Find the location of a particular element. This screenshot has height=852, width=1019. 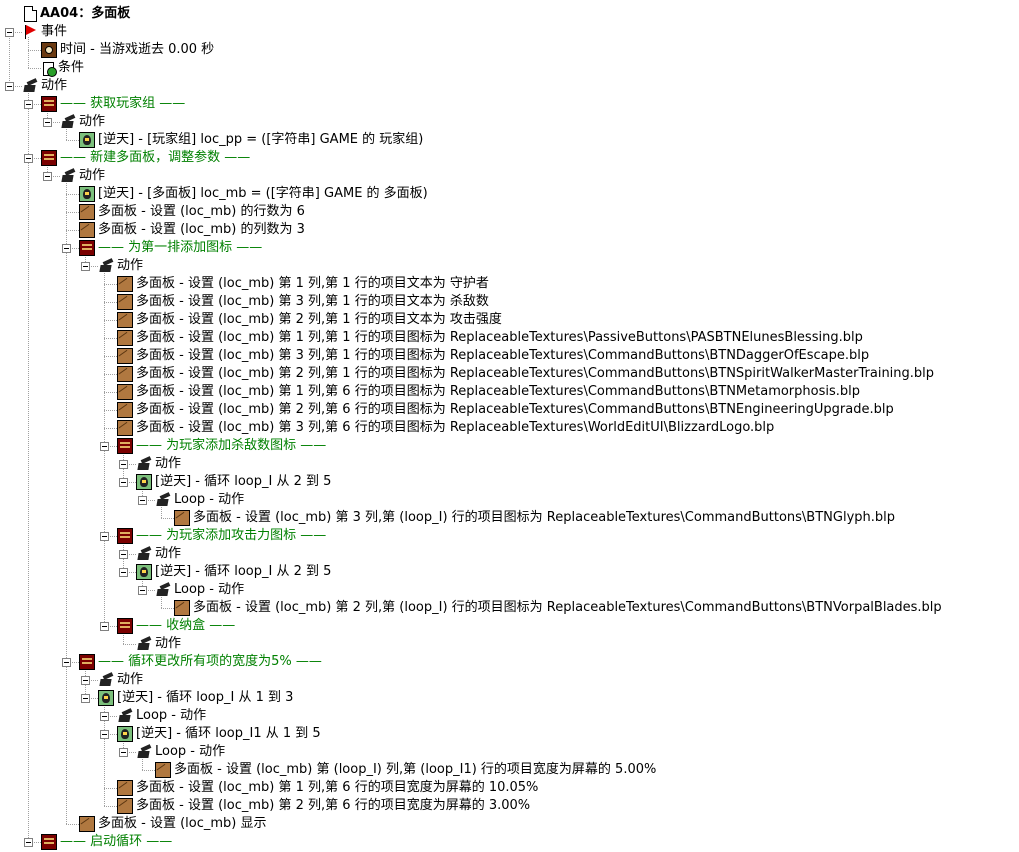

tree-node: 多面板 - 设置 (loc_mb) 第 2 列,第 1 行的项目文本为 攻击强度 is located at coordinates (309, 320).